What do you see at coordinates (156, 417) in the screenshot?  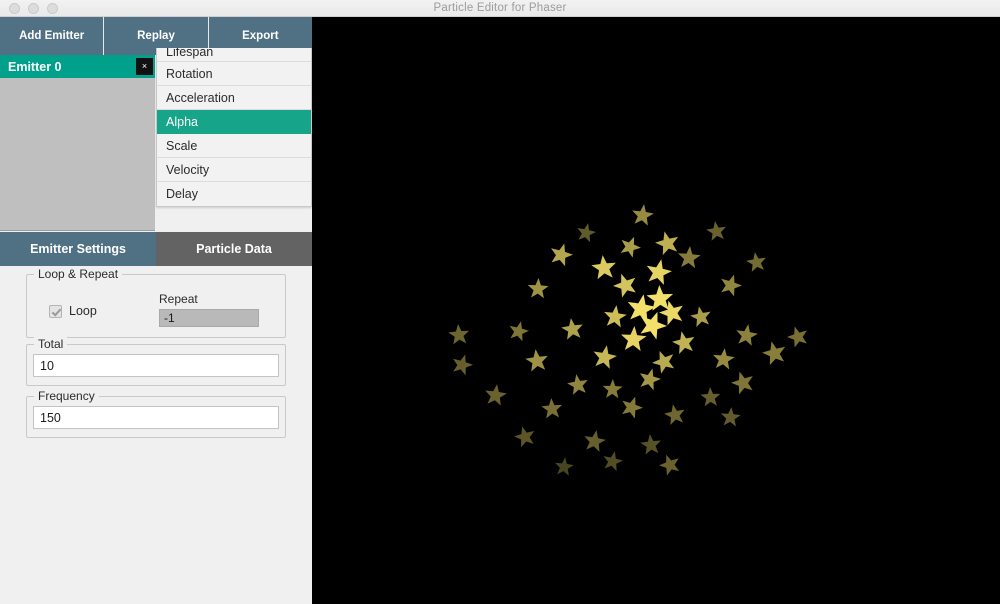 I see `frequency-input: 150` at bounding box center [156, 417].